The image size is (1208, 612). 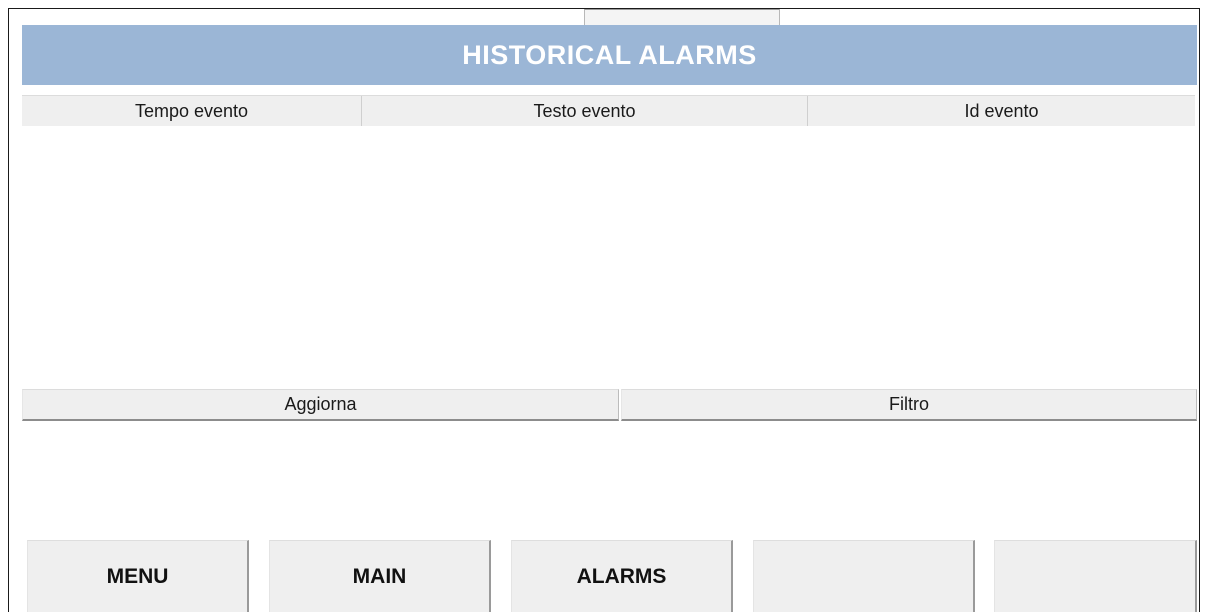 I want to click on page-title: HISTORICAL ALARMS, so click(x=609, y=55).